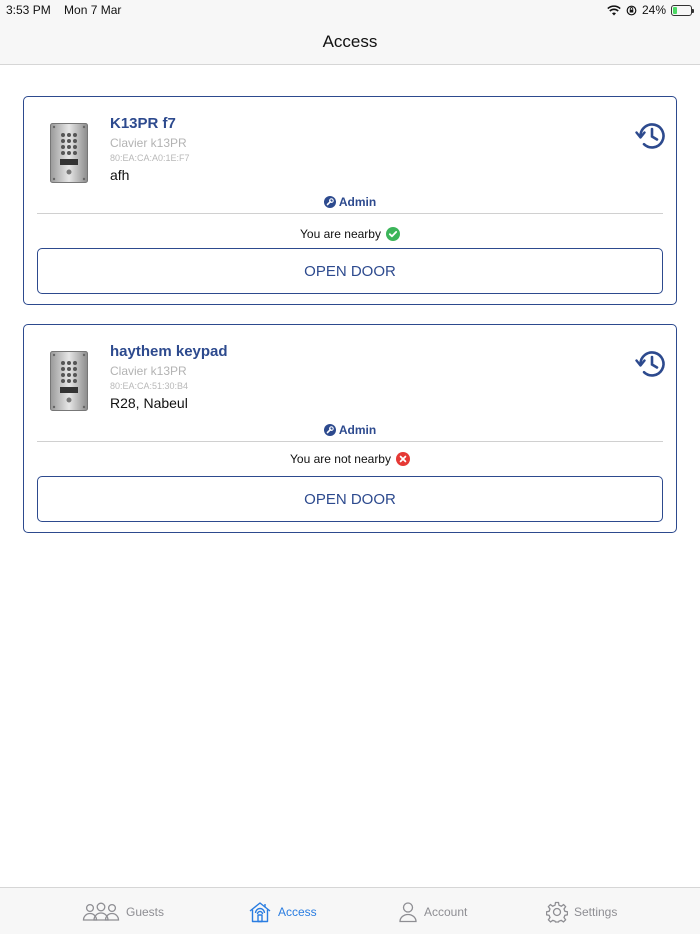  Describe the element at coordinates (119, 175) in the screenshot. I see `device-location: afh` at that location.